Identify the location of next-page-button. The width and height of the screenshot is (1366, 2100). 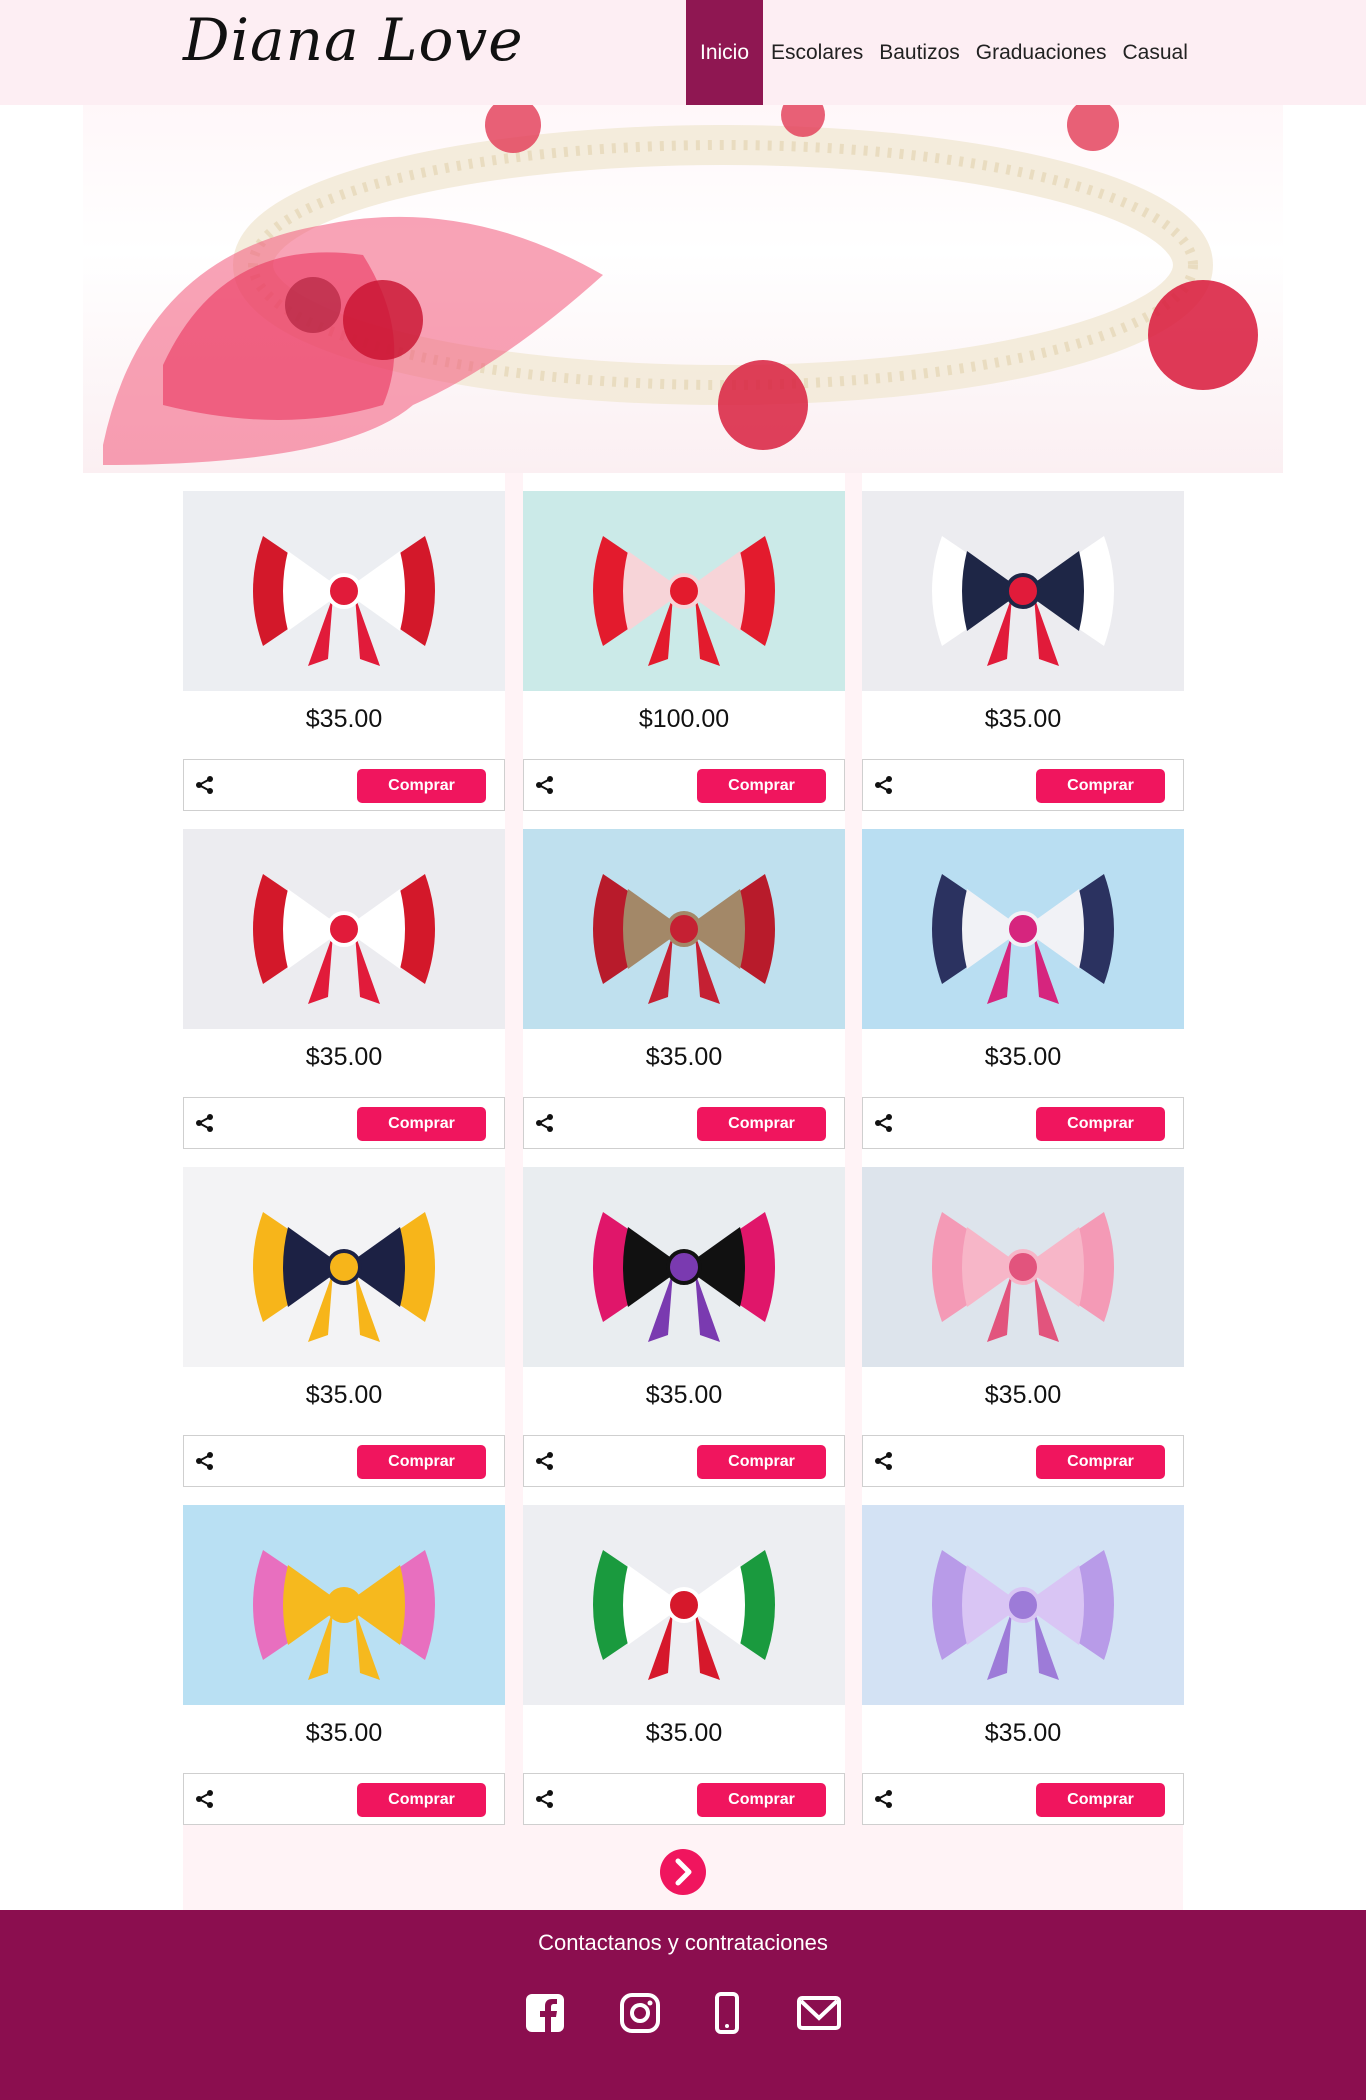
(683, 1872).